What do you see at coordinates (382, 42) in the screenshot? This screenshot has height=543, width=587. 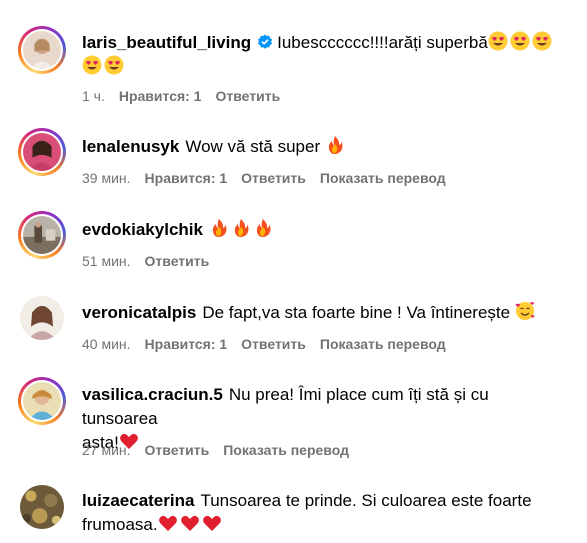 I see `comment-text: Iubescccccc!!!!arăți superbă` at bounding box center [382, 42].